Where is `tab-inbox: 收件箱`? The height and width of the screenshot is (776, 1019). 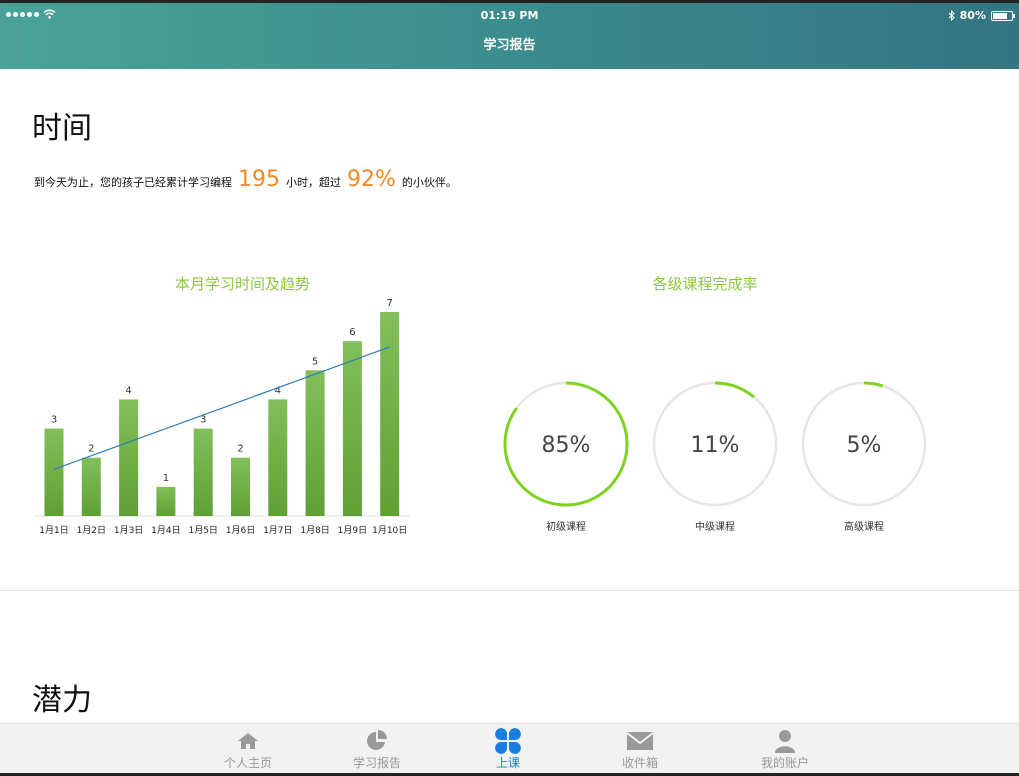
tab-inbox: 收件箱 is located at coordinates (640, 749).